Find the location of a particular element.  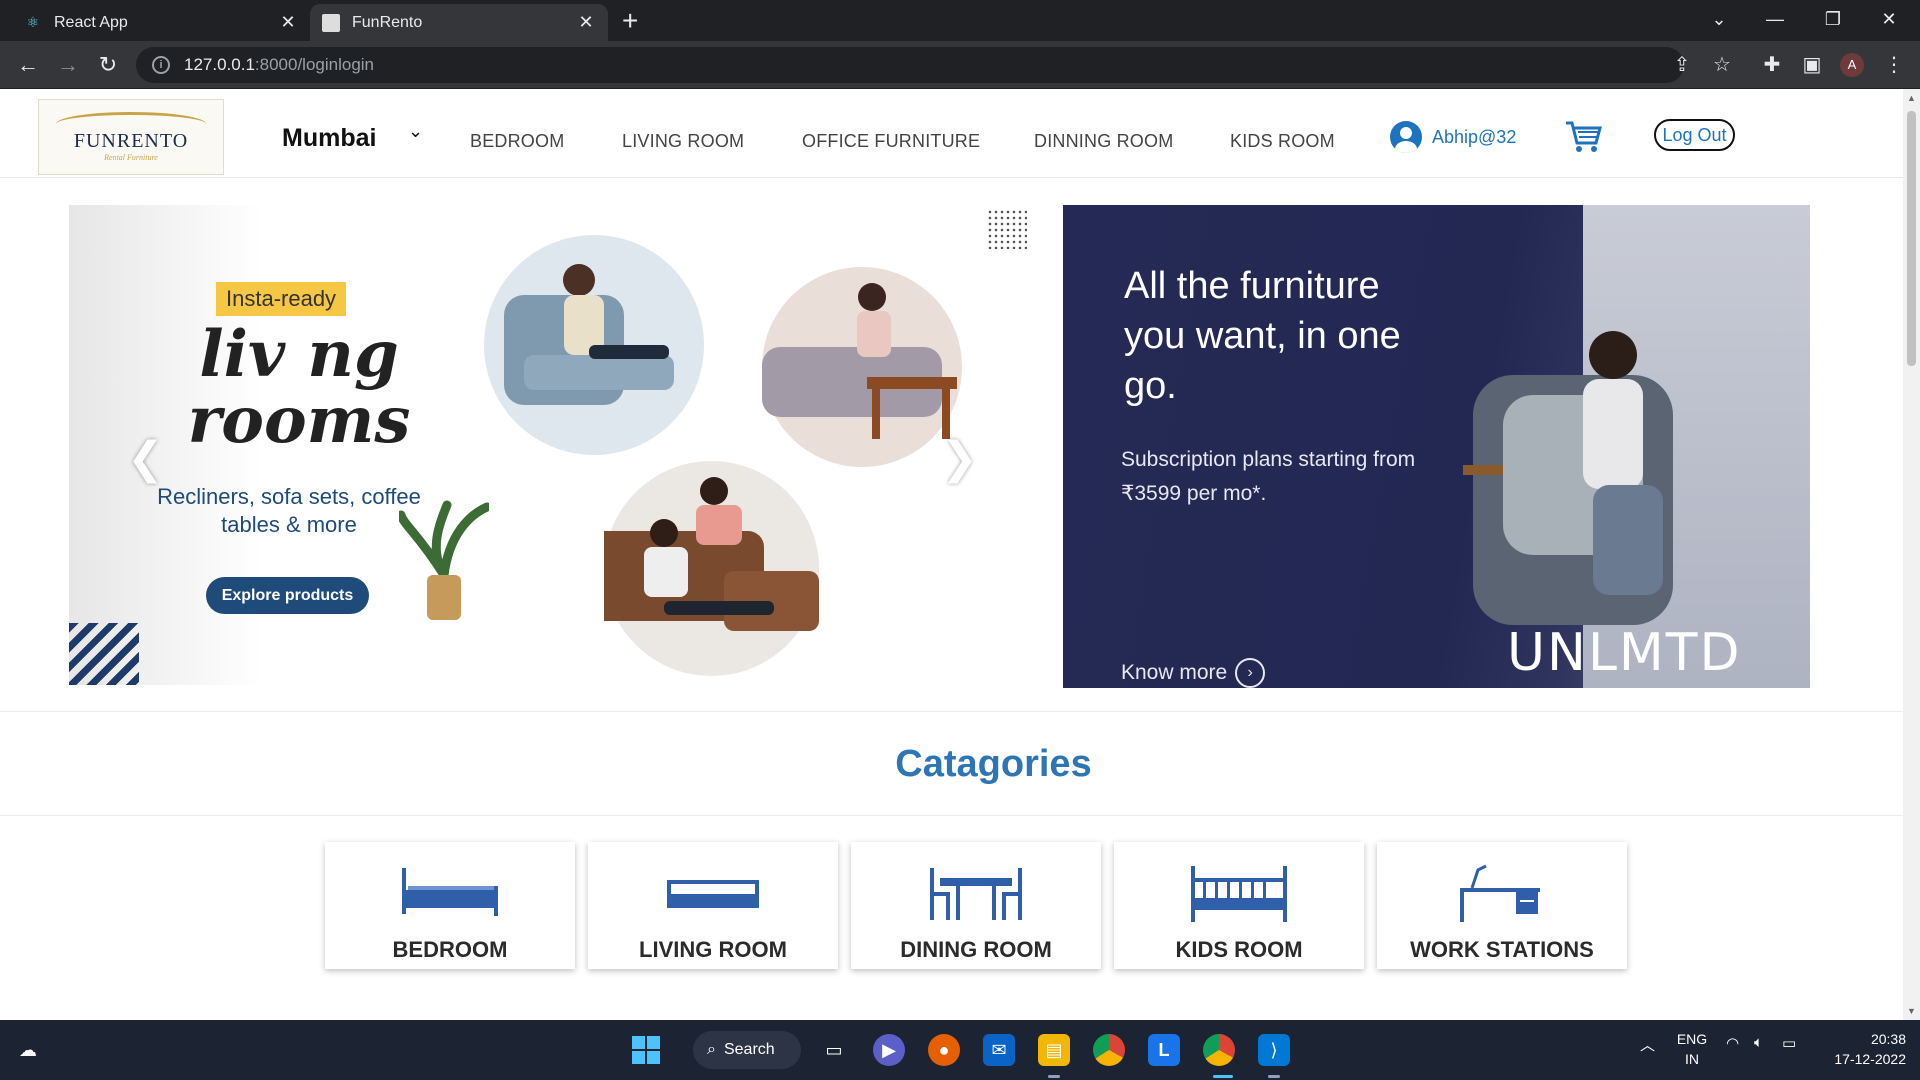

taskbar-search: ⌕ Search is located at coordinates (747, 1050).